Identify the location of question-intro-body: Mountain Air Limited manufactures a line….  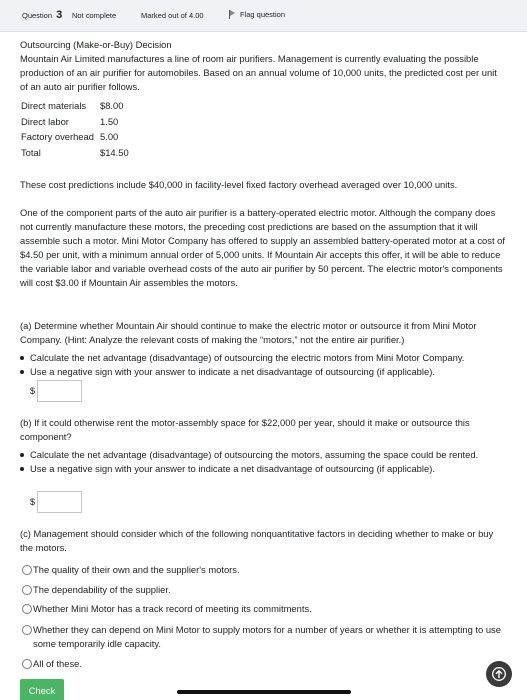
(258, 72).